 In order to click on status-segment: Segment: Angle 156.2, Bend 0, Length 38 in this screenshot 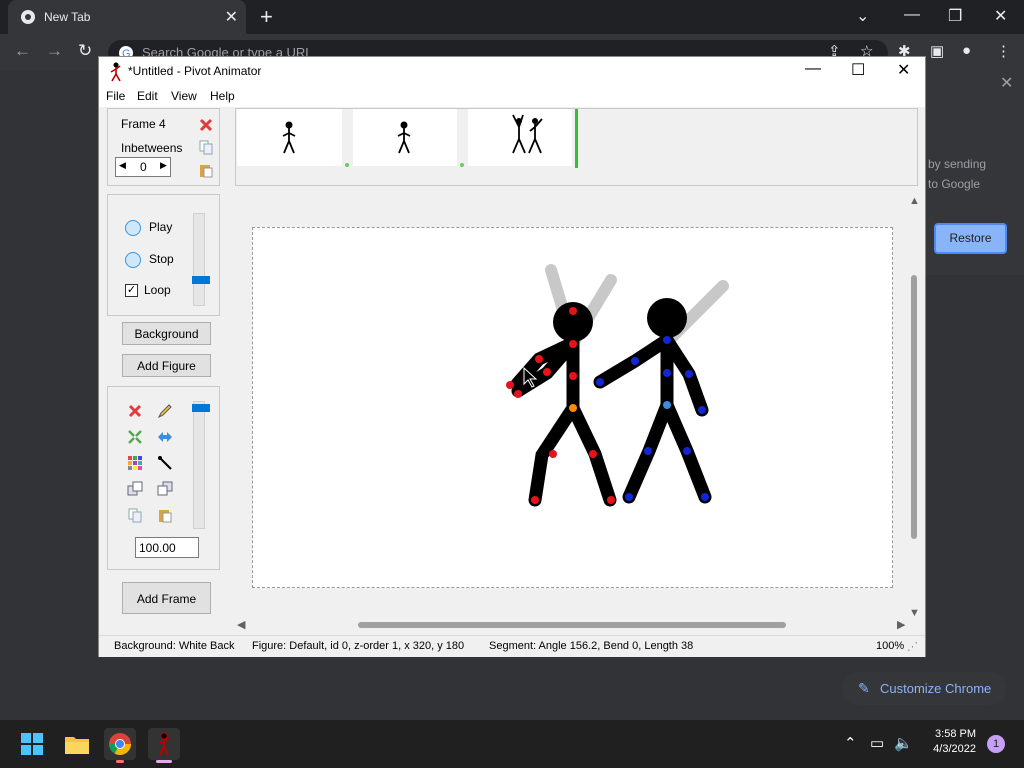, I will do `click(591, 646)`.